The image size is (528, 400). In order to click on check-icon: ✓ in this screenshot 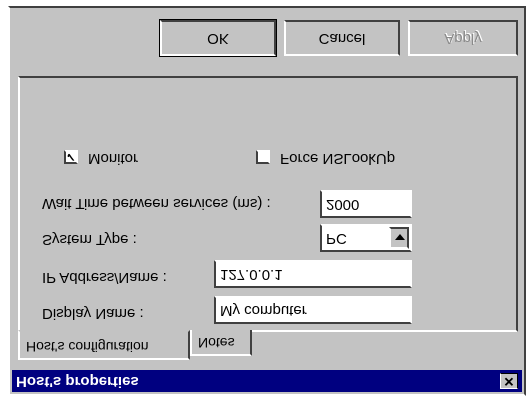, I will do `click(71, 157)`.